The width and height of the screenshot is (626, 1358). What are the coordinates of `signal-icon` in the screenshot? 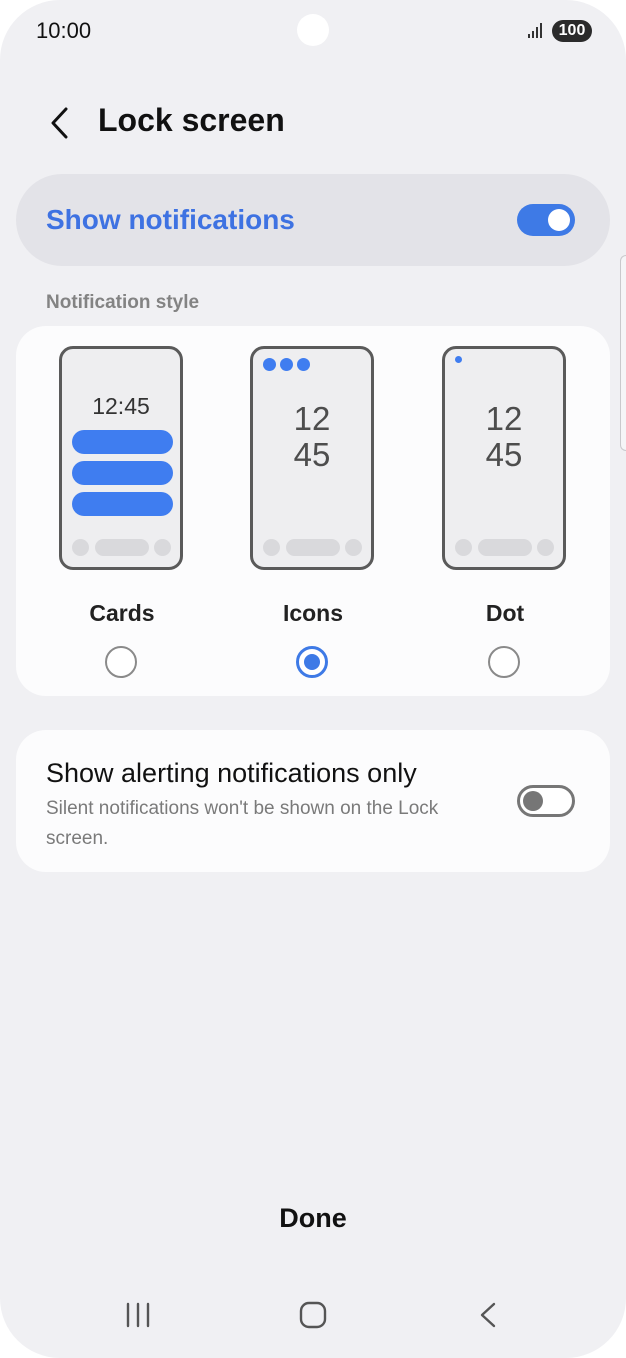 It's located at (537, 30).